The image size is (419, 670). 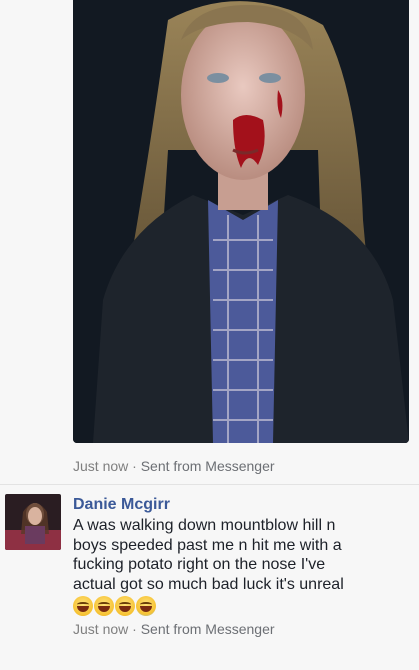 I want to click on comment-author: Danie Mcgirr, so click(x=243, y=505).